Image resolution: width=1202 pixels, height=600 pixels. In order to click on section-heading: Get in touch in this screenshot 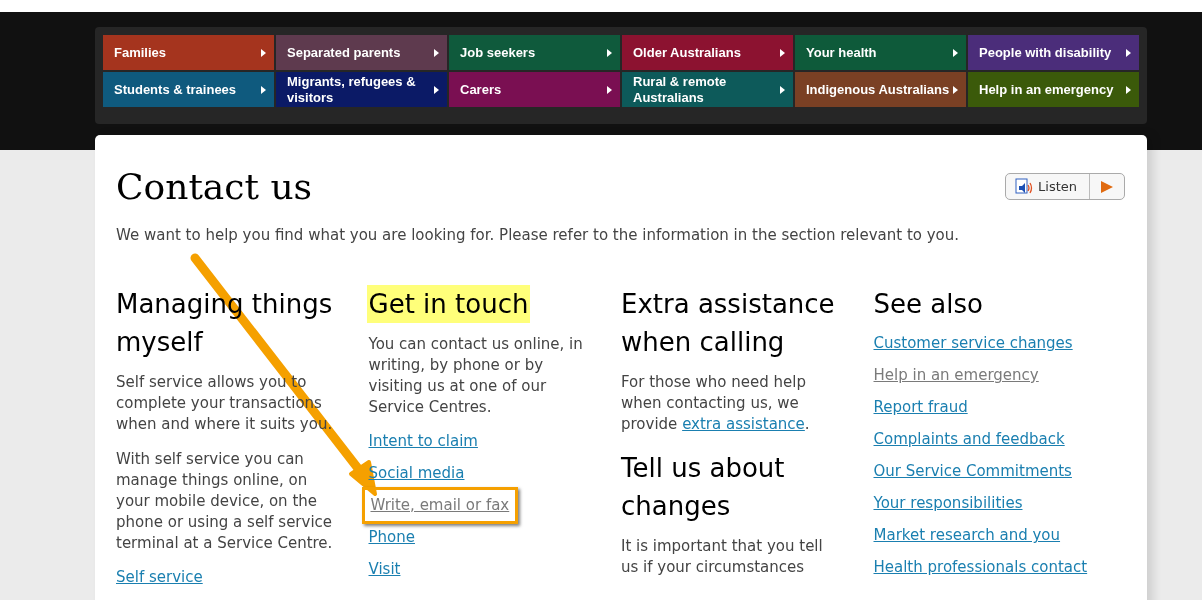, I will do `click(448, 304)`.